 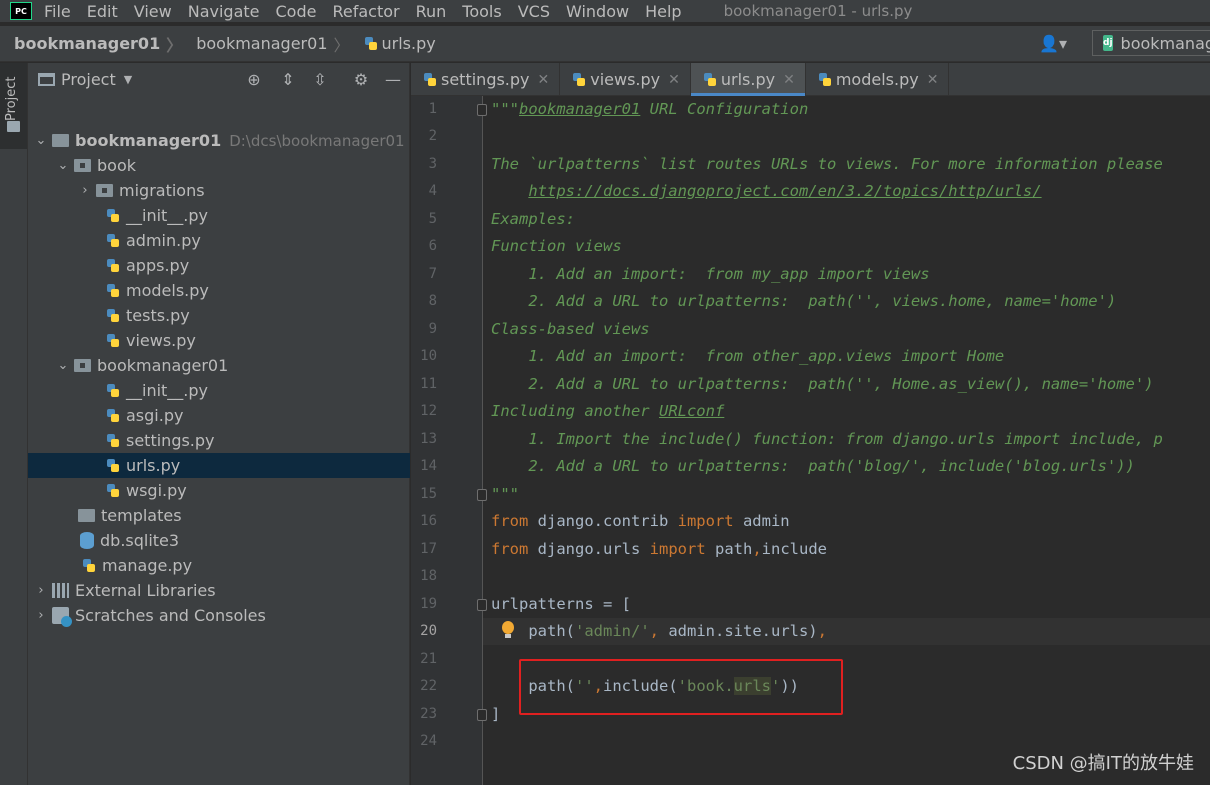 What do you see at coordinates (163, 240) in the screenshot?
I see `tree-item-label: admin.py` at bounding box center [163, 240].